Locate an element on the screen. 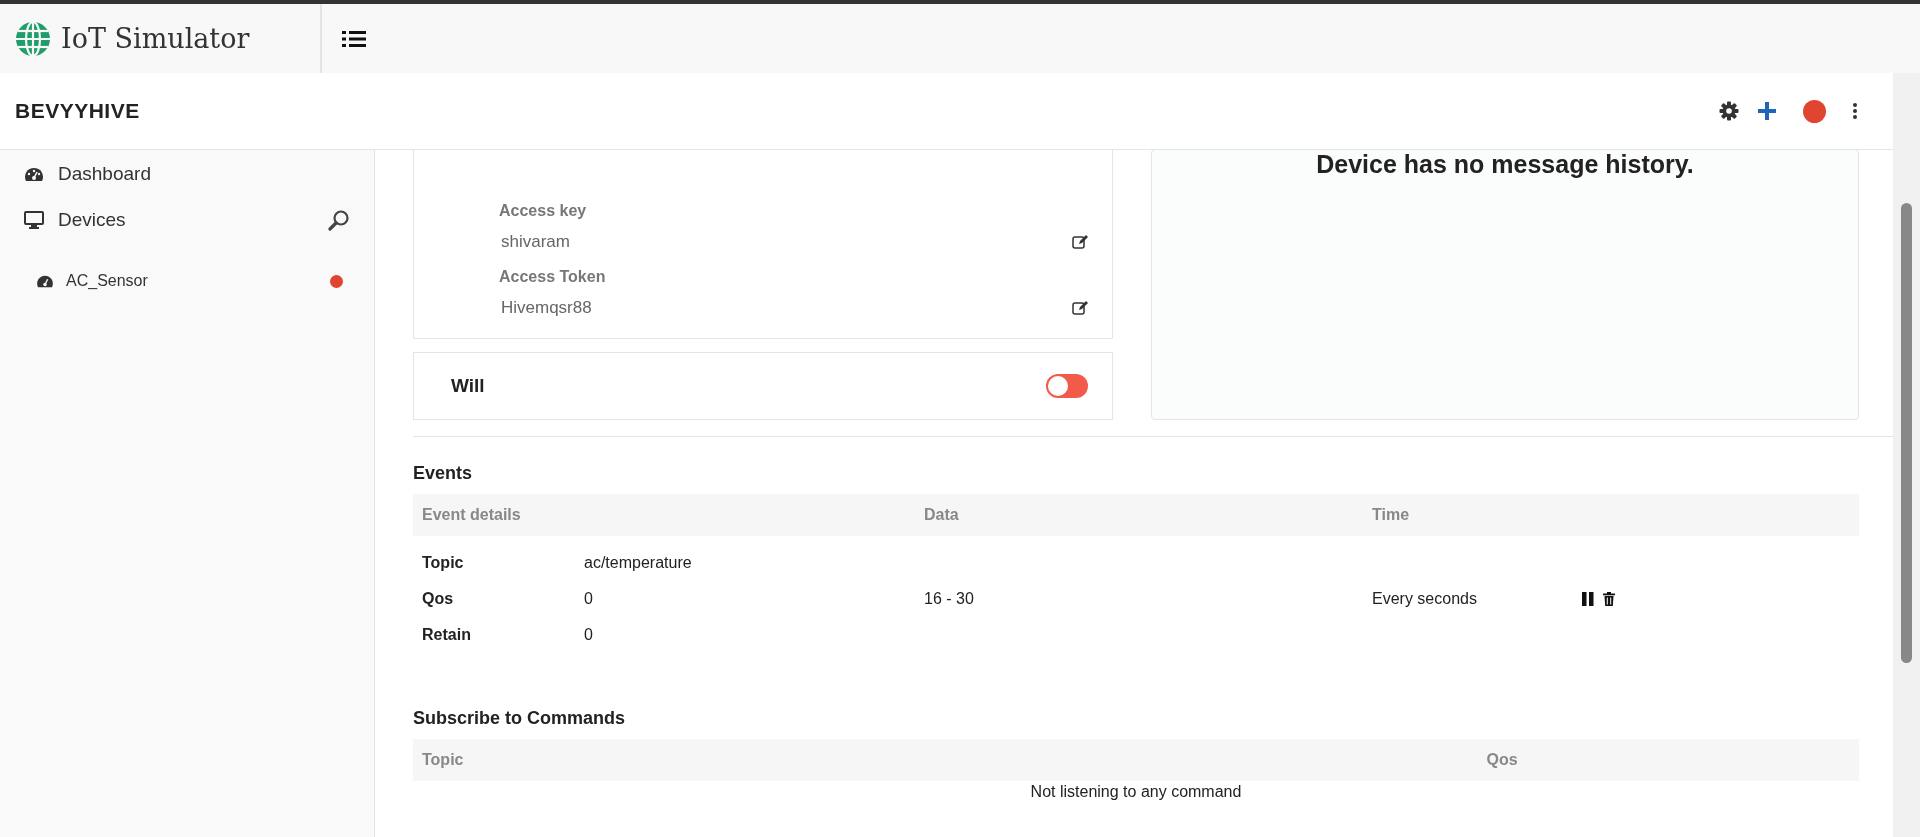  more-icon is located at coordinates (1855, 111).